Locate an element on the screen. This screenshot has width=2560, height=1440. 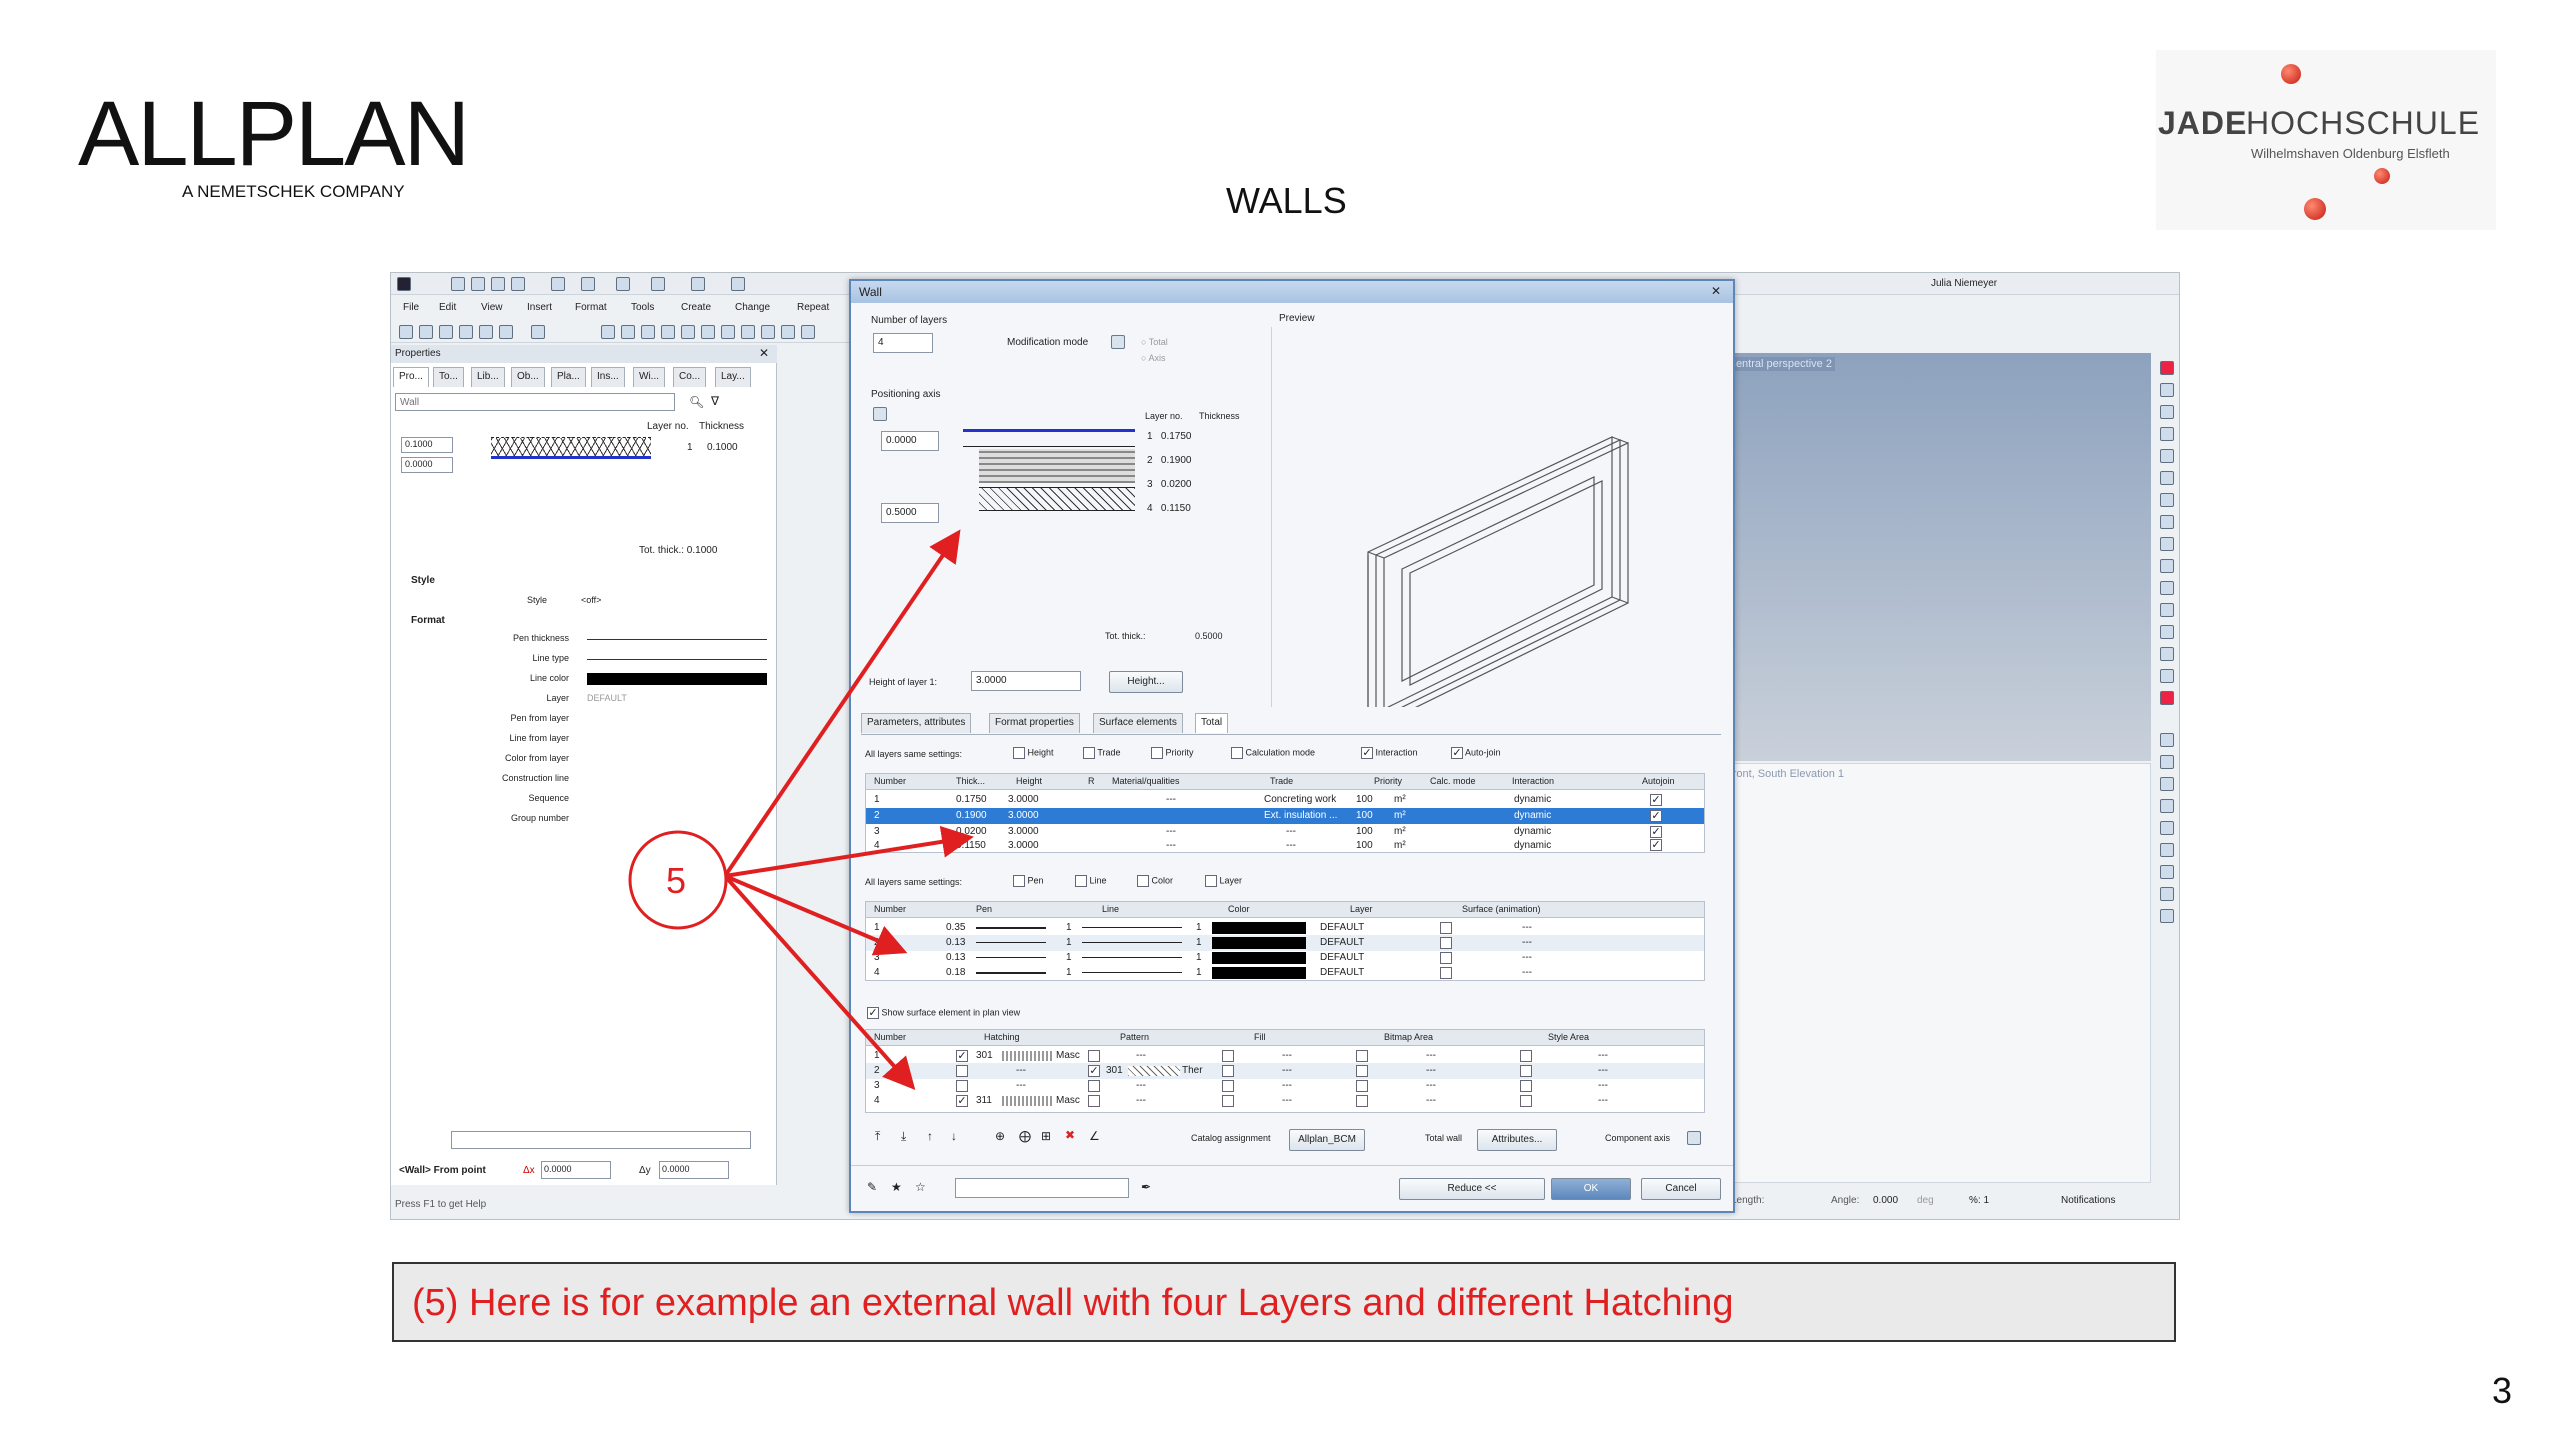
arrow-to-hatching-table is located at coordinates (819, 982).